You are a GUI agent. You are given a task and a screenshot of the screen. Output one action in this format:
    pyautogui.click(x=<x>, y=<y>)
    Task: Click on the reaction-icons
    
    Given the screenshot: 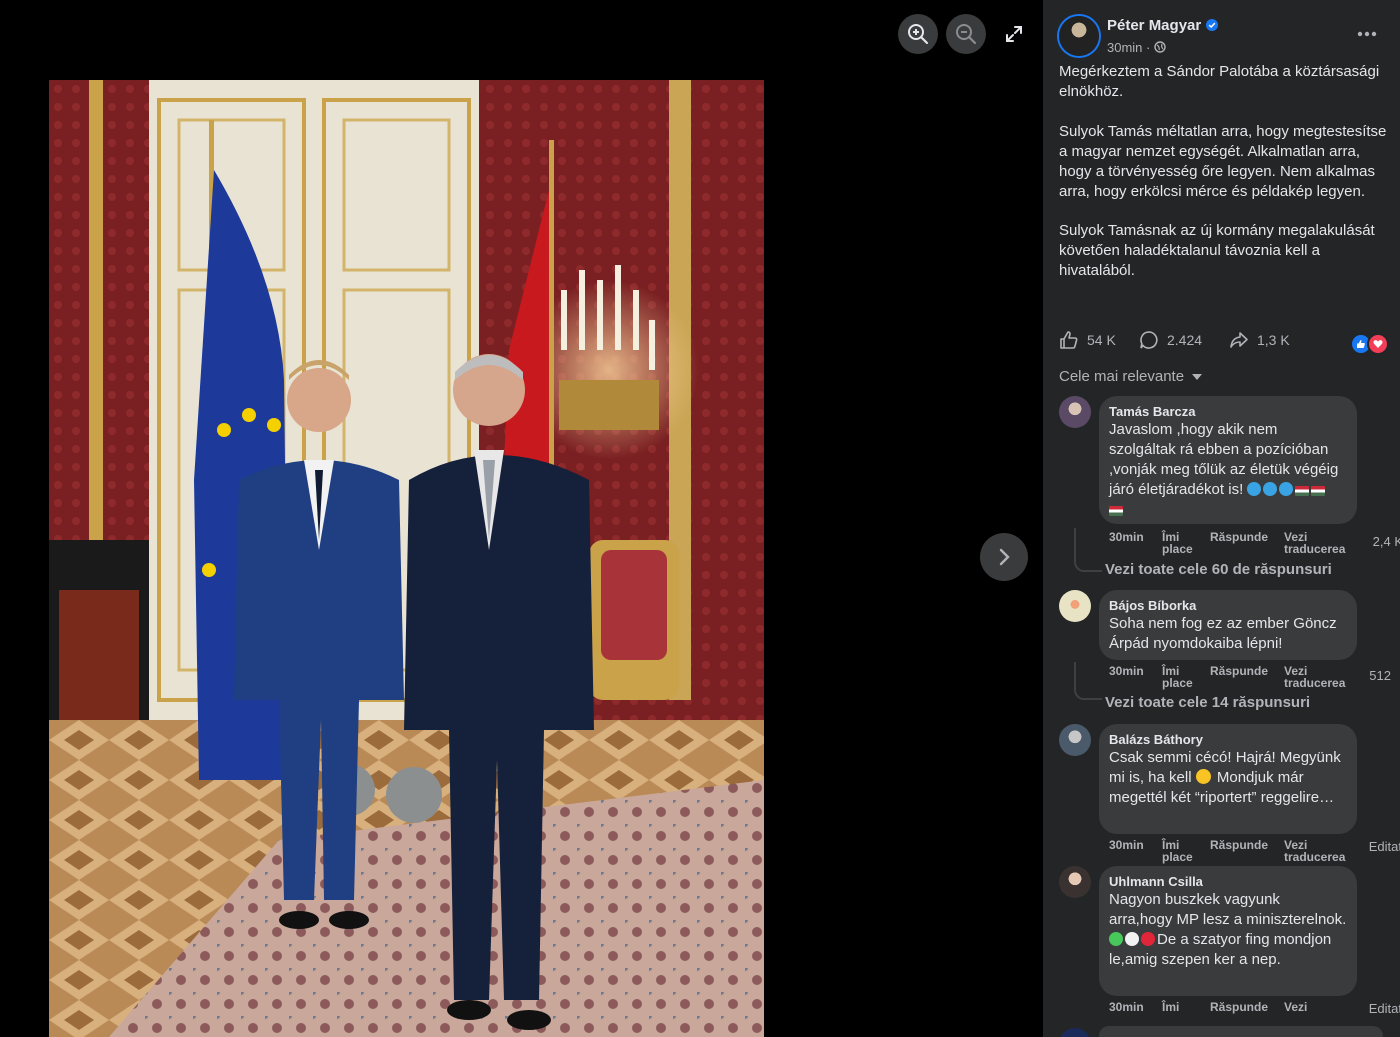 What is the action you would take?
    pyautogui.click(x=1369, y=344)
    